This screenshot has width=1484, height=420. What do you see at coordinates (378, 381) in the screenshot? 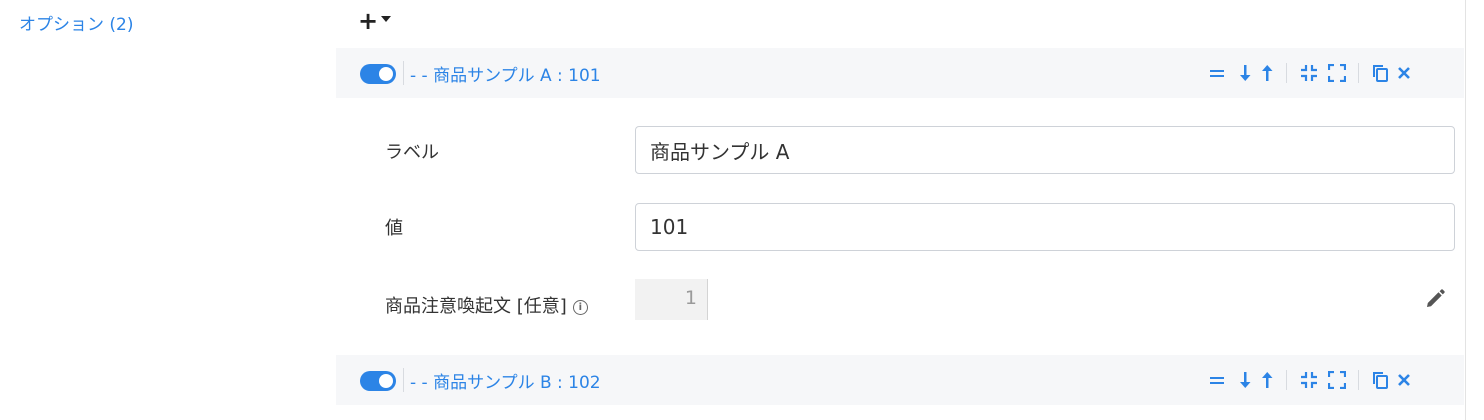
I see `option-b-toggle` at bounding box center [378, 381].